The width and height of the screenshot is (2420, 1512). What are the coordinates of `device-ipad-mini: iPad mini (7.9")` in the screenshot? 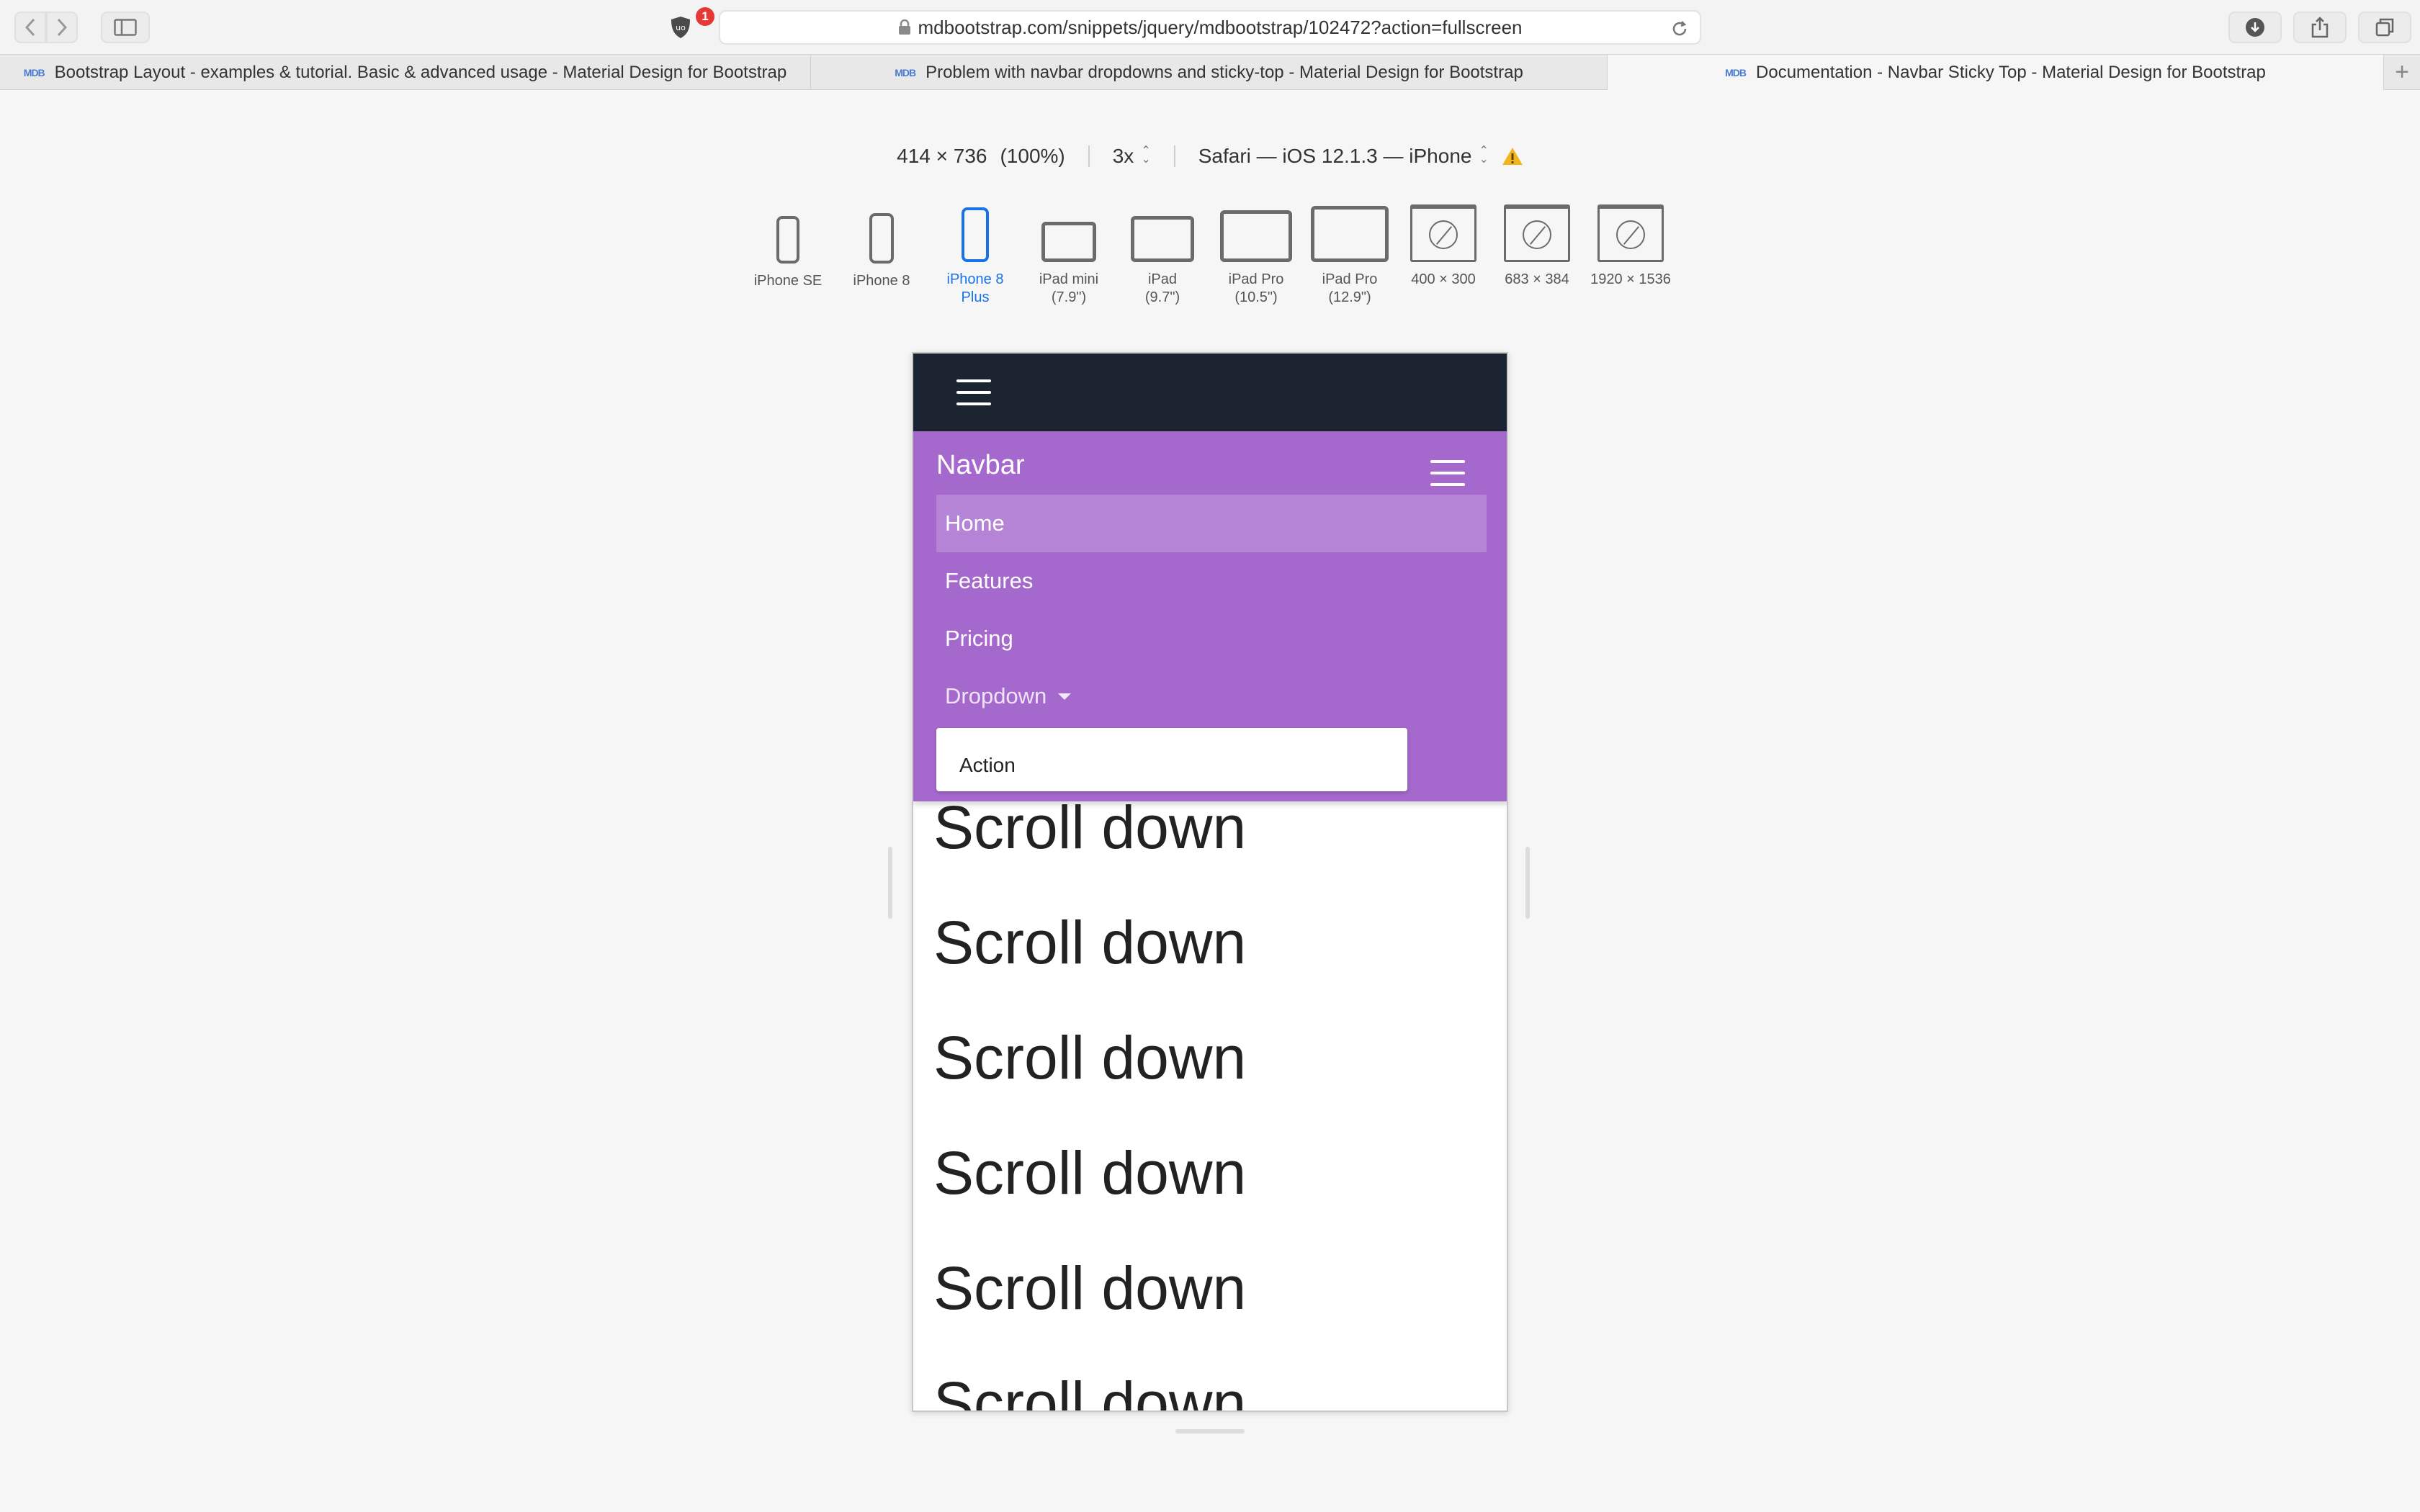 It's located at (1069, 254).